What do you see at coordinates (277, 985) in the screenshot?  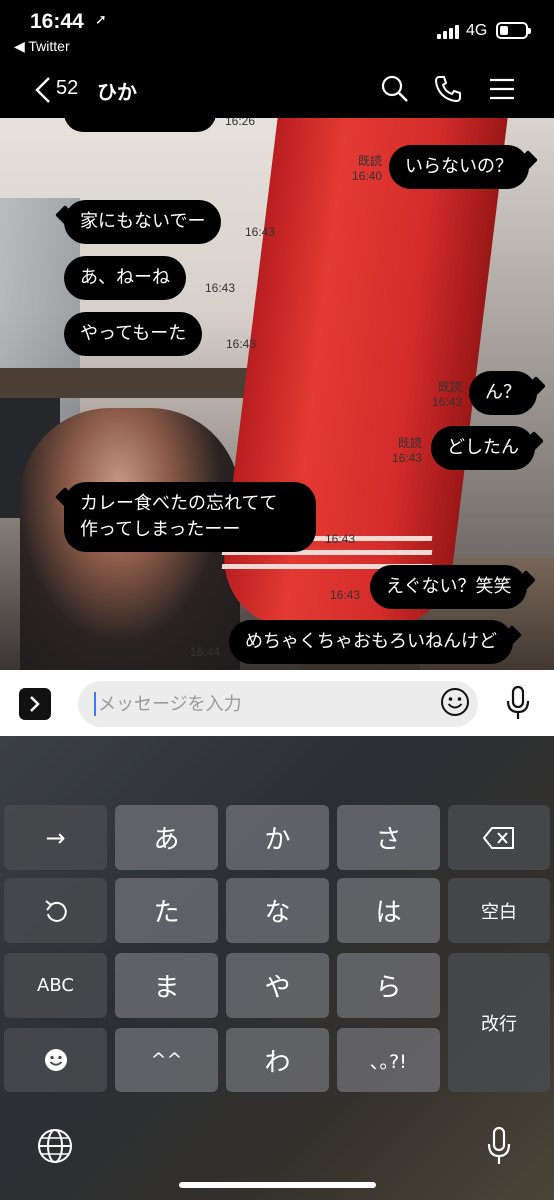 I see `key-ya: や` at bounding box center [277, 985].